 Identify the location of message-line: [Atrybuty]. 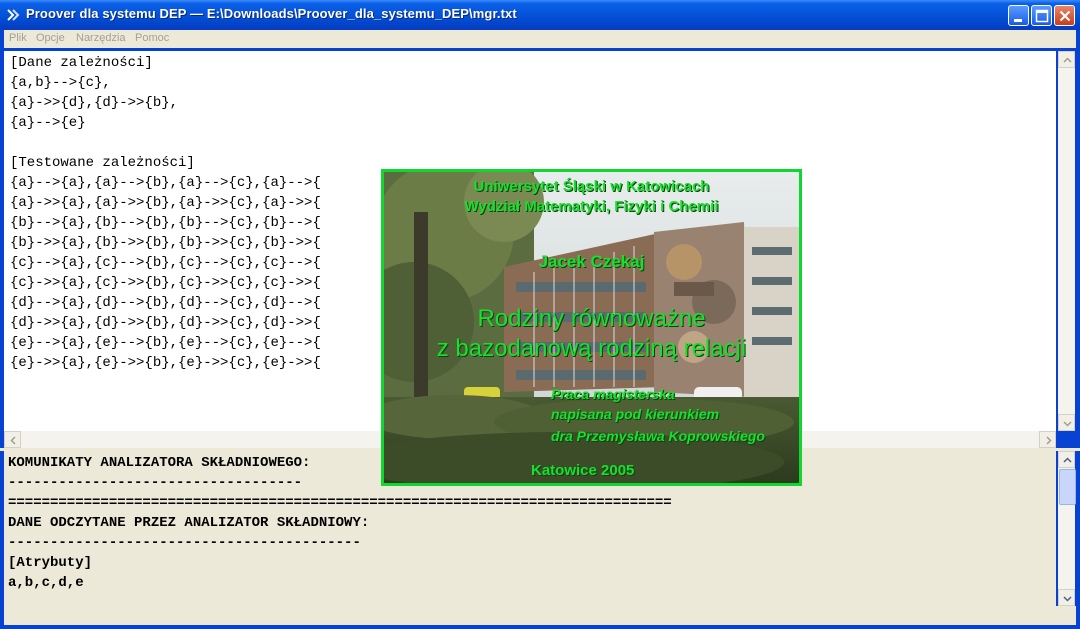
(50, 563).